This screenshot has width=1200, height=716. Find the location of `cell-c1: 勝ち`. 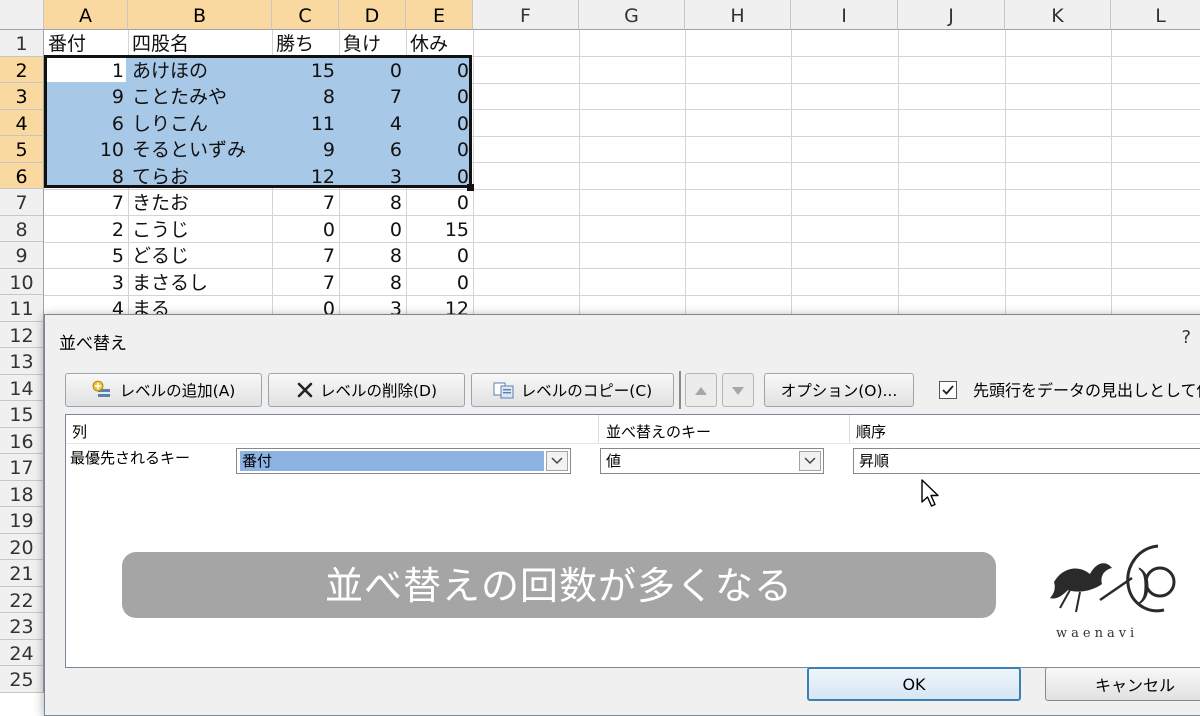

cell-c1: 勝ち is located at coordinates (305, 43).